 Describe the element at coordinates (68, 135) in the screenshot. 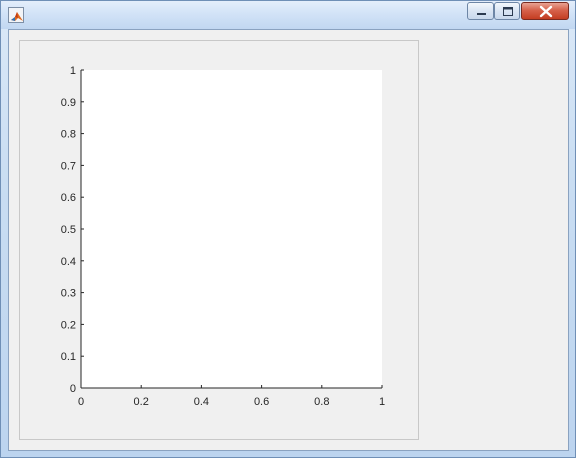

I see `y-tick-label: 0.8` at that location.